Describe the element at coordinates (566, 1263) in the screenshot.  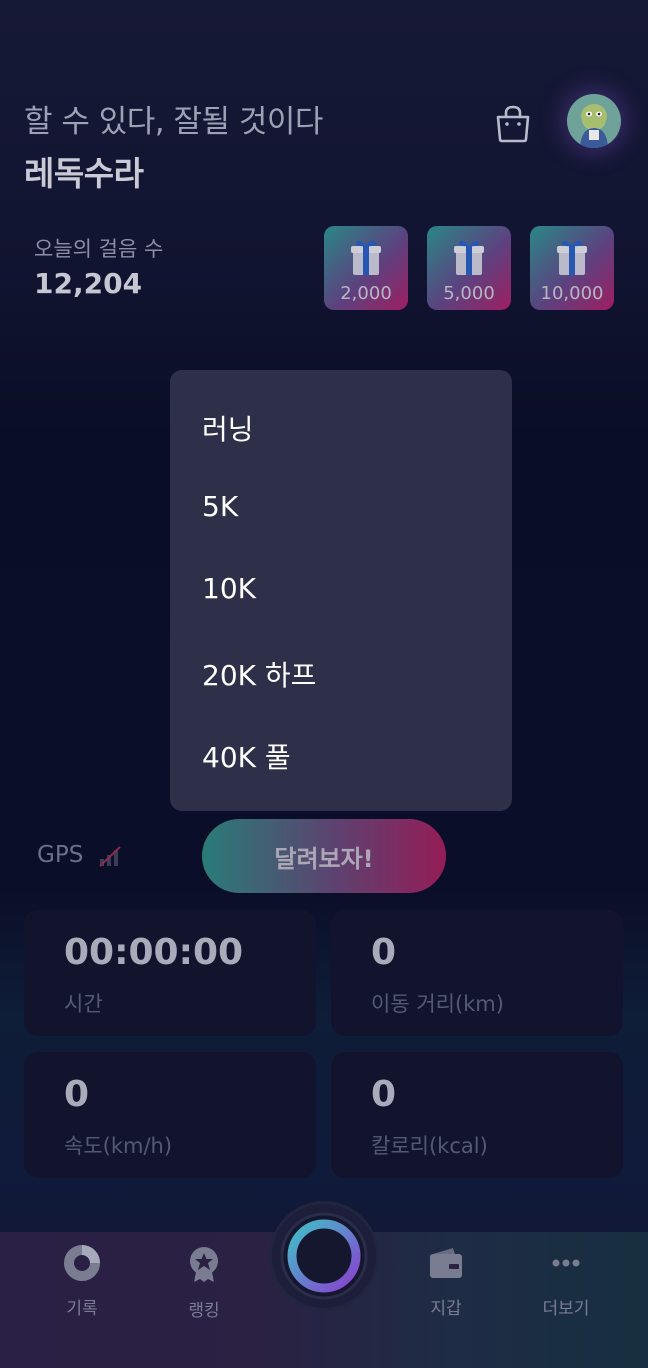
I see `more-dots-icon` at that location.